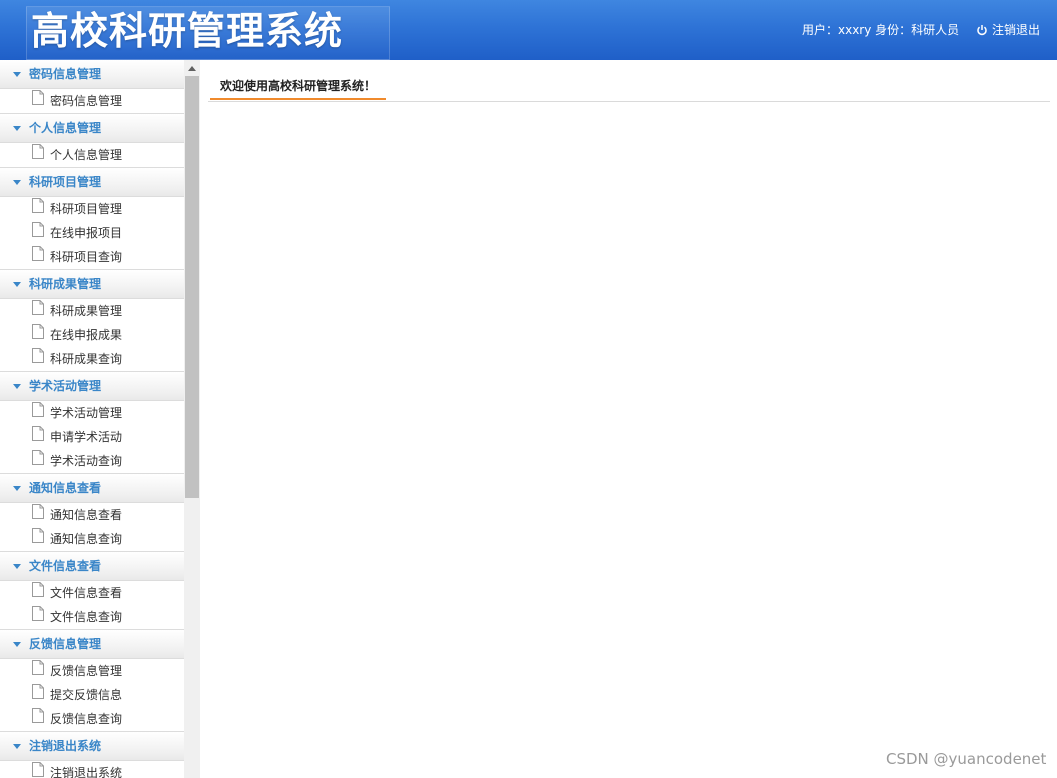 This screenshot has height=778, width=1057. I want to click on sidebar-item: 在线申报项目, so click(92, 233).